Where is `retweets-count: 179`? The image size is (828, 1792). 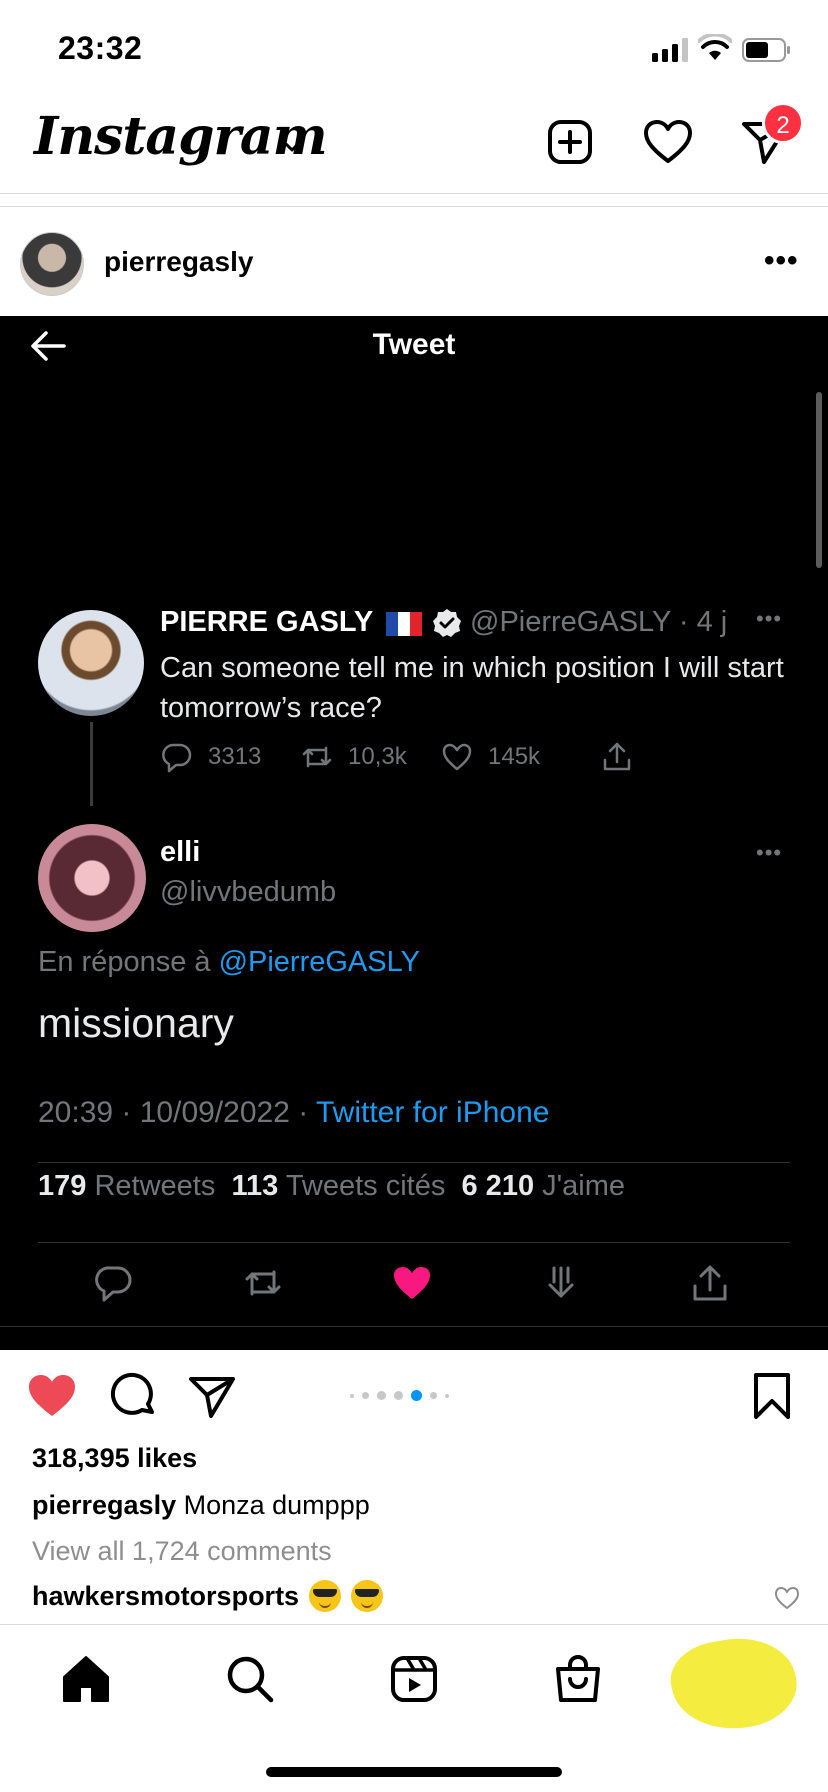 retweets-count: 179 is located at coordinates (62, 1186).